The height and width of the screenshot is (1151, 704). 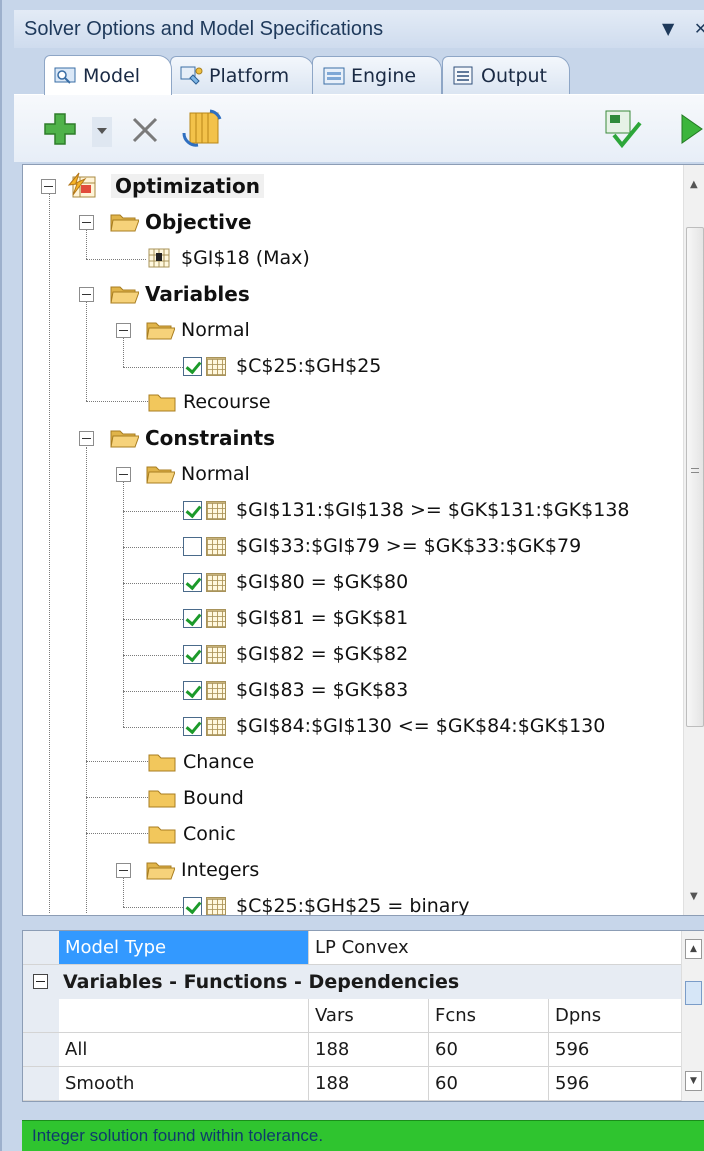 I want to click on model-type-label: Model Type, so click(x=184, y=948).